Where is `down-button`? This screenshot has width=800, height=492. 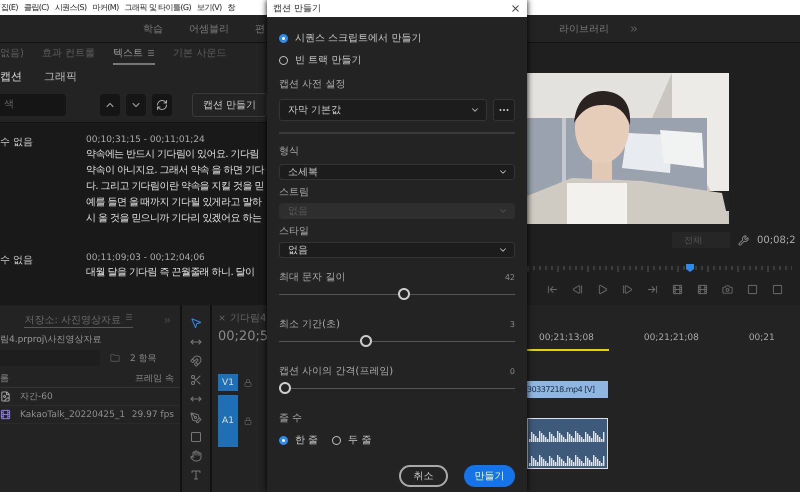 down-button is located at coordinates (136, 105).